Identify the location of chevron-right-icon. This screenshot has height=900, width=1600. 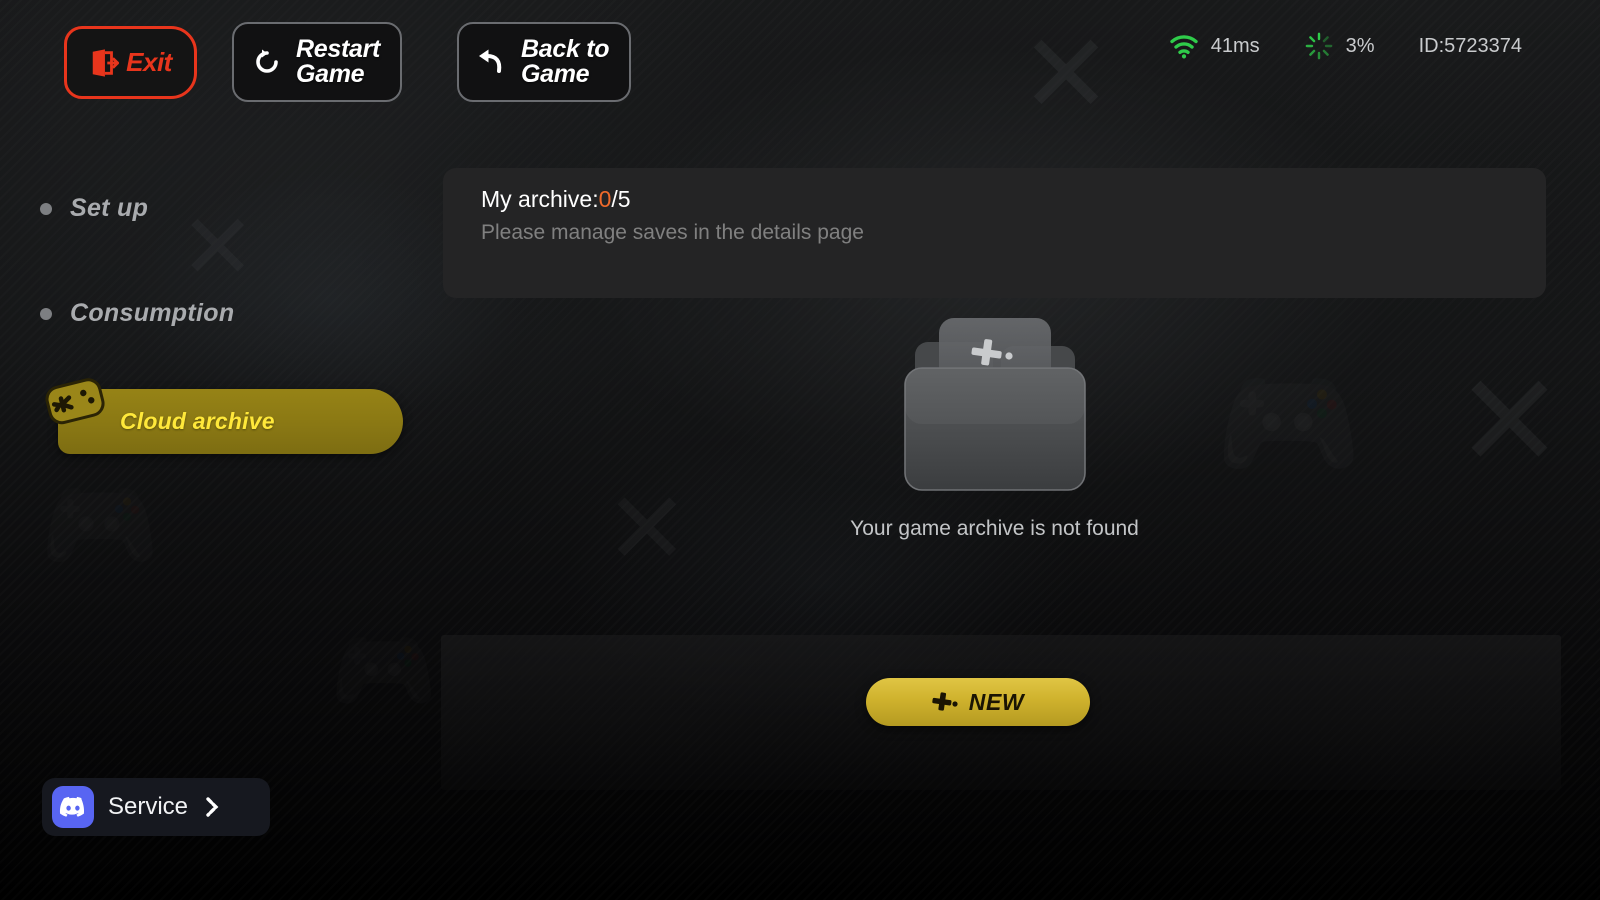
(212, 807).